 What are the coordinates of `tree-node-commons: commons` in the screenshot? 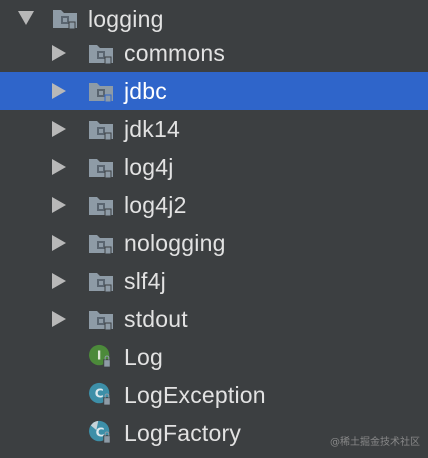 It's located at (214, 53).